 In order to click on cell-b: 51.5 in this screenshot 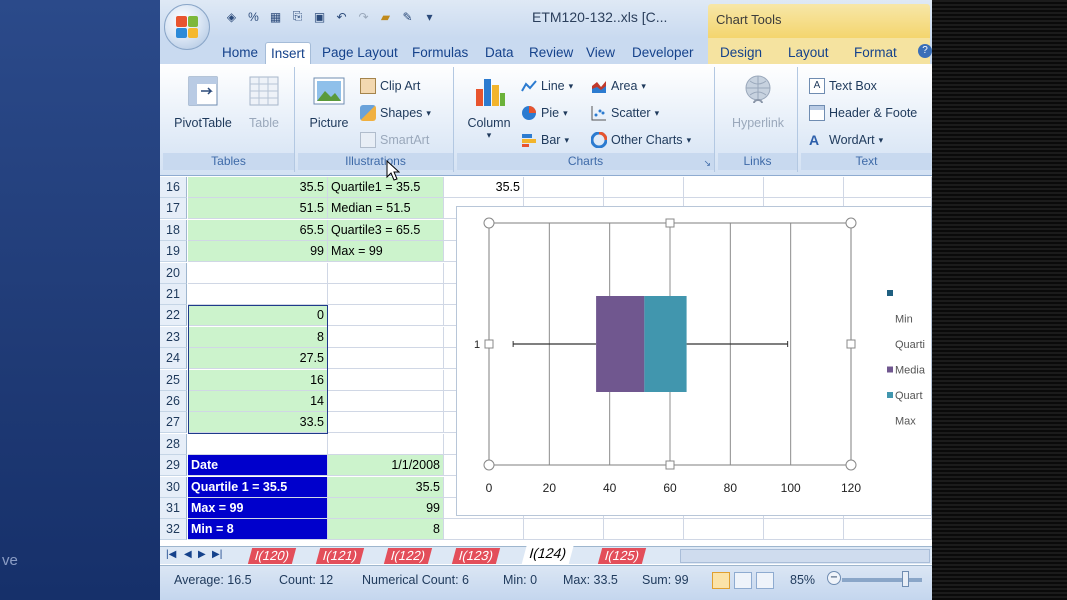, I will do `click(258, 209)`.